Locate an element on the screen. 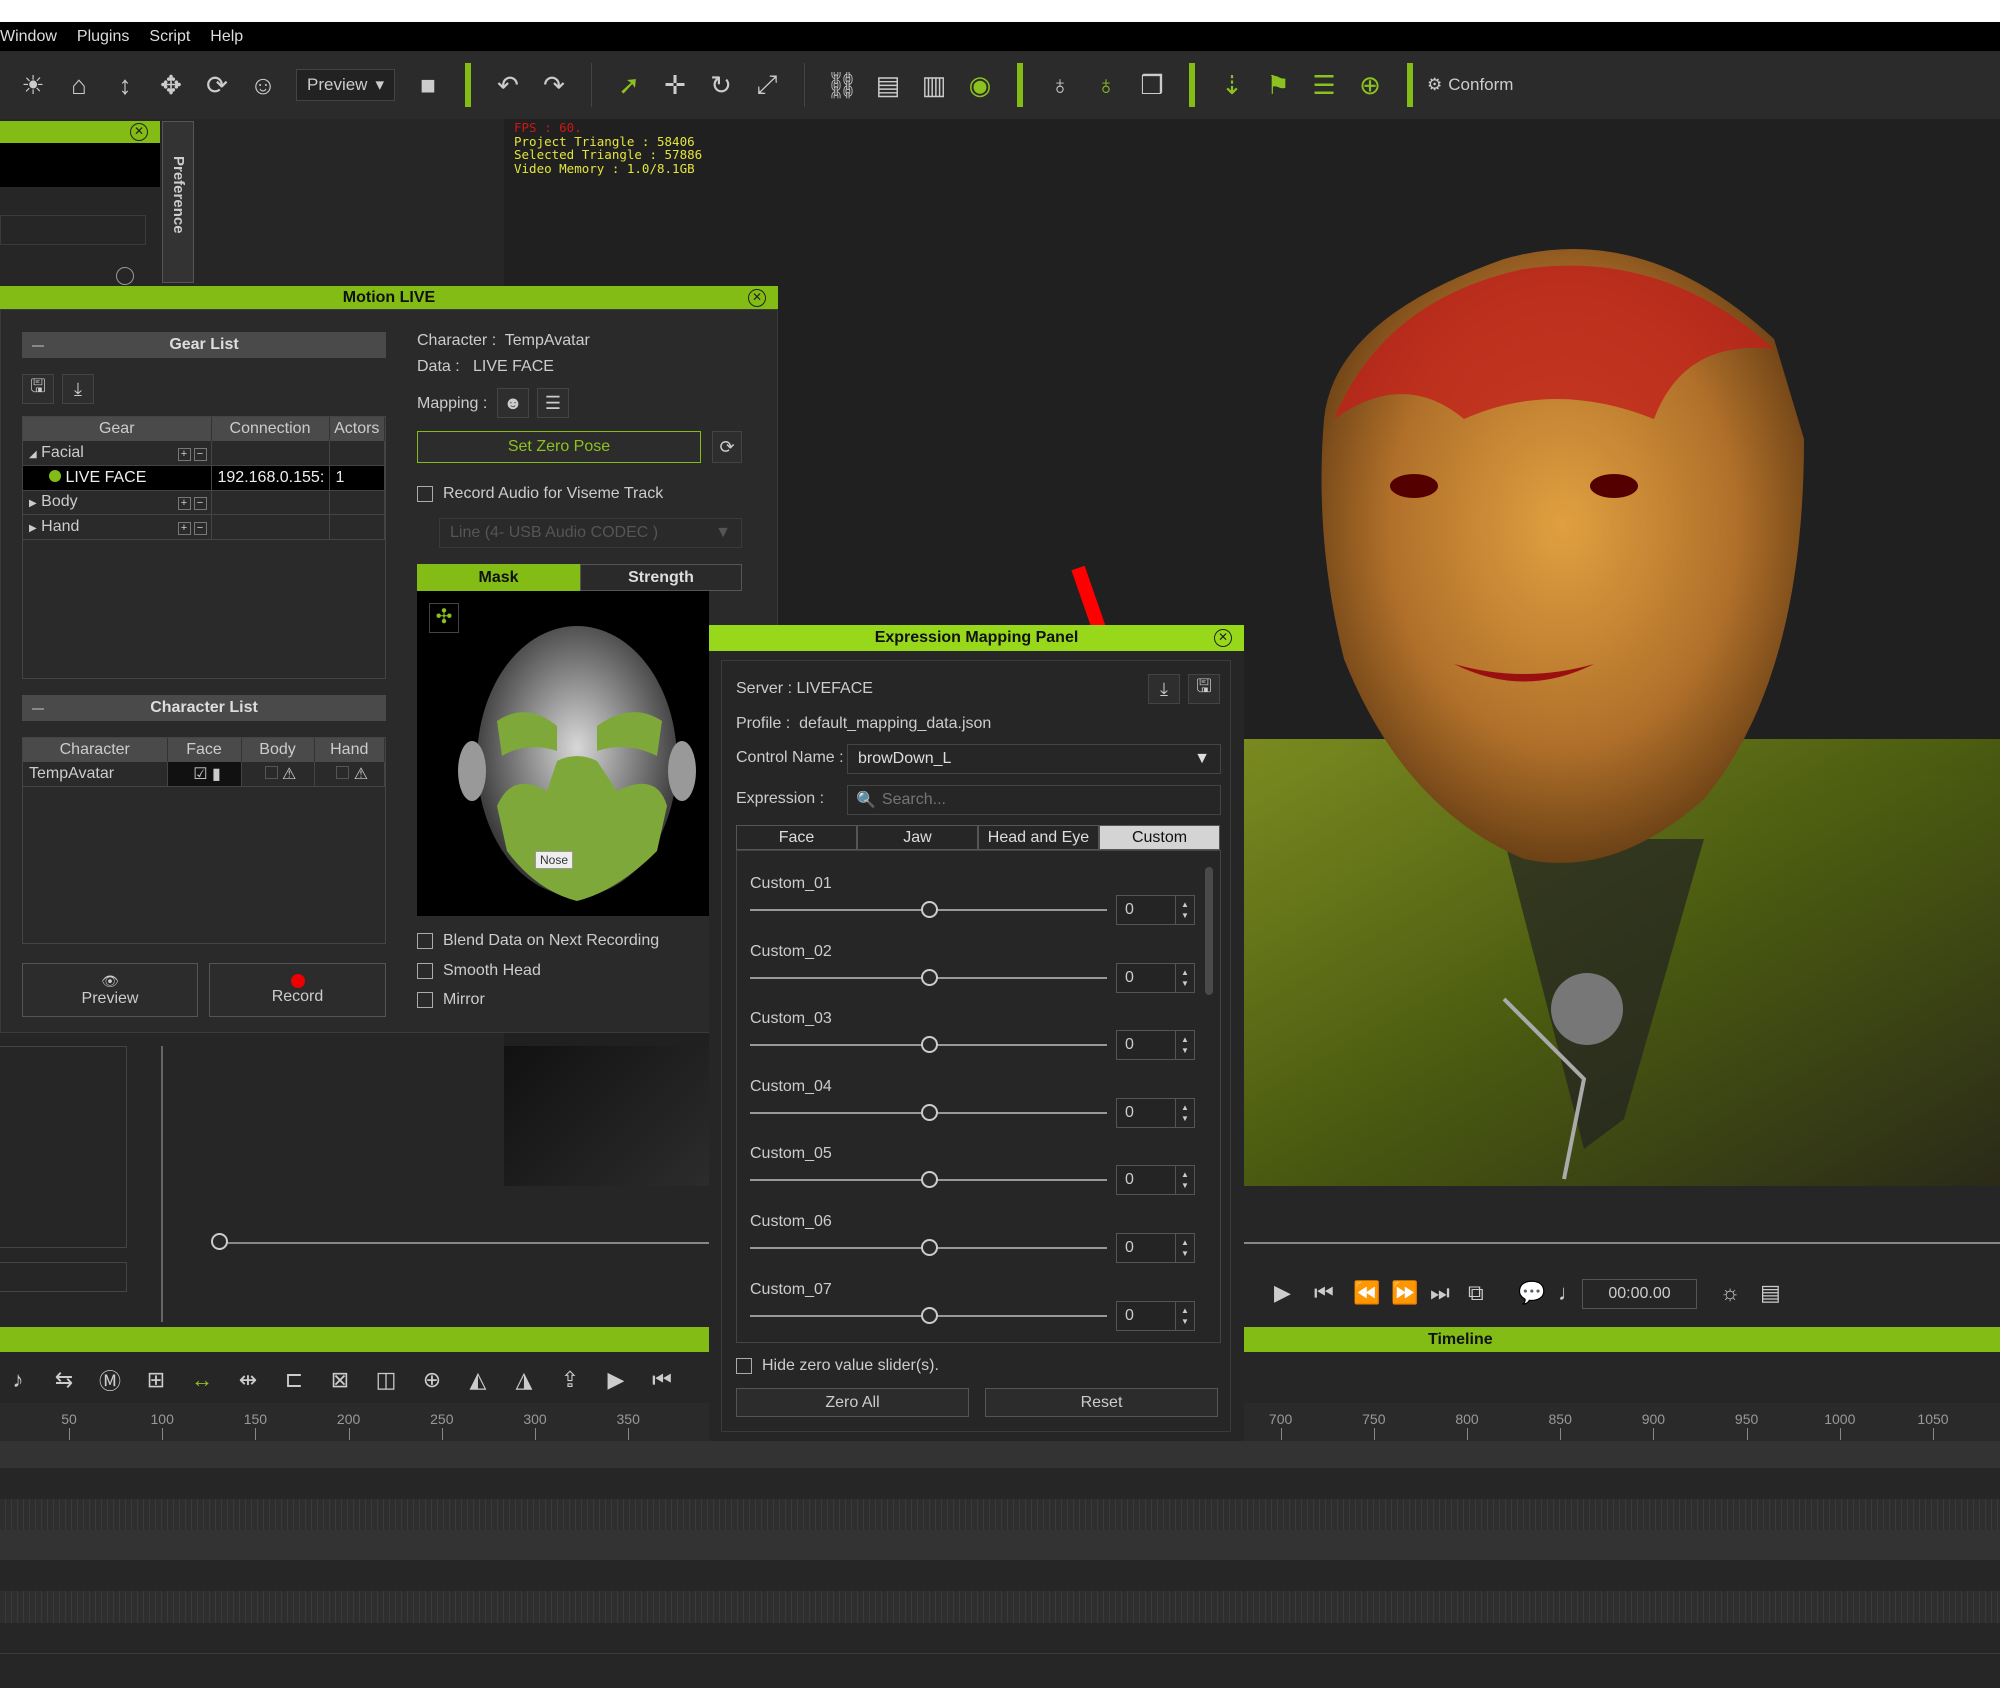 This screenshot has width=2000, height=1688. undo-icon: ↶ is located at coordinates (508, 85).